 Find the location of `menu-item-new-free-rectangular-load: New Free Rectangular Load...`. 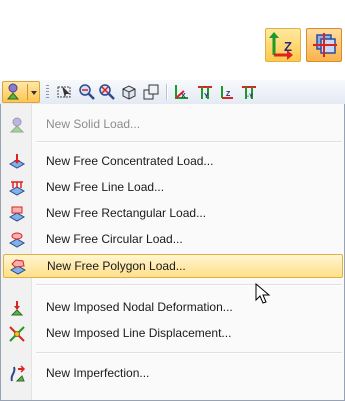

menu-item-new-free-rectangular-load: New Free Rectangular Load... is located at coordinates (173, 214).